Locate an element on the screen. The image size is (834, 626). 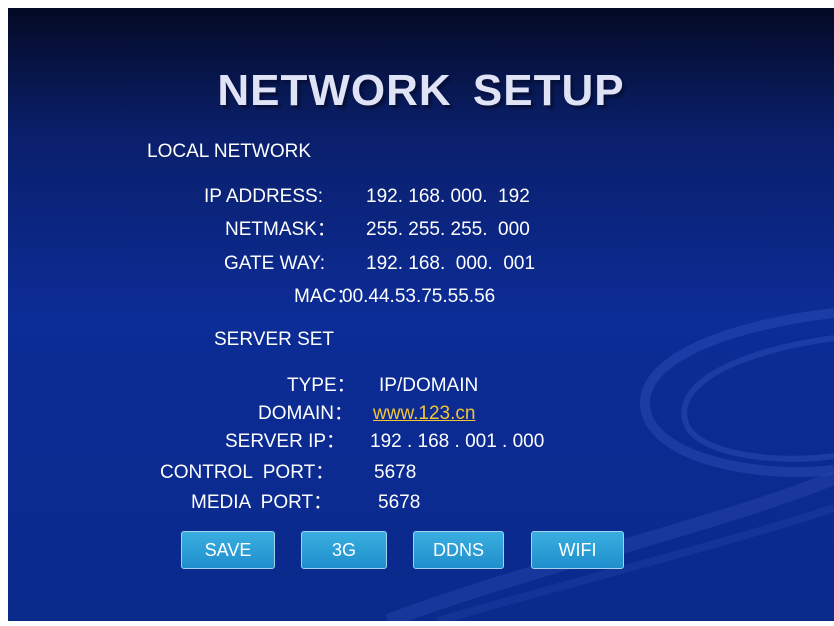
server-ip-label: SERVER IP： is located at coordinates (285, 441).